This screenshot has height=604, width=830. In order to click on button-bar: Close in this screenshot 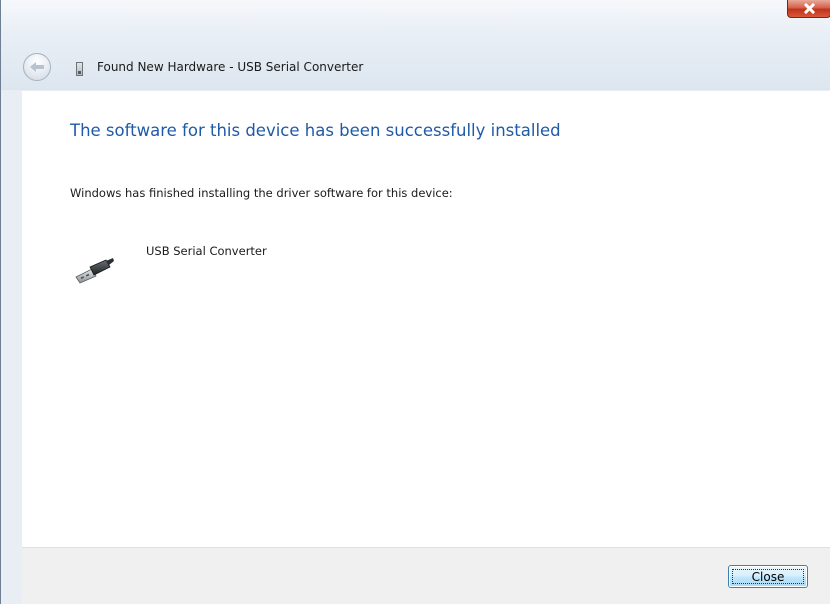, I will do `click(426, 575)`.